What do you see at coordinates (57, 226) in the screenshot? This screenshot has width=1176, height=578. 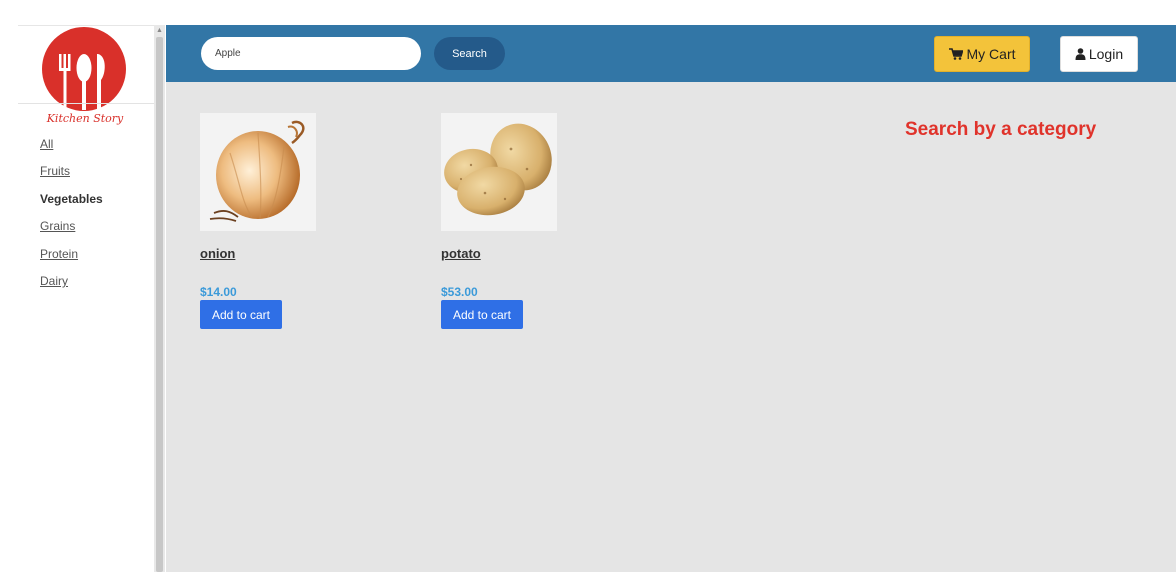 I see `category-link-grains: Grains` at bounding box center [57, 226].